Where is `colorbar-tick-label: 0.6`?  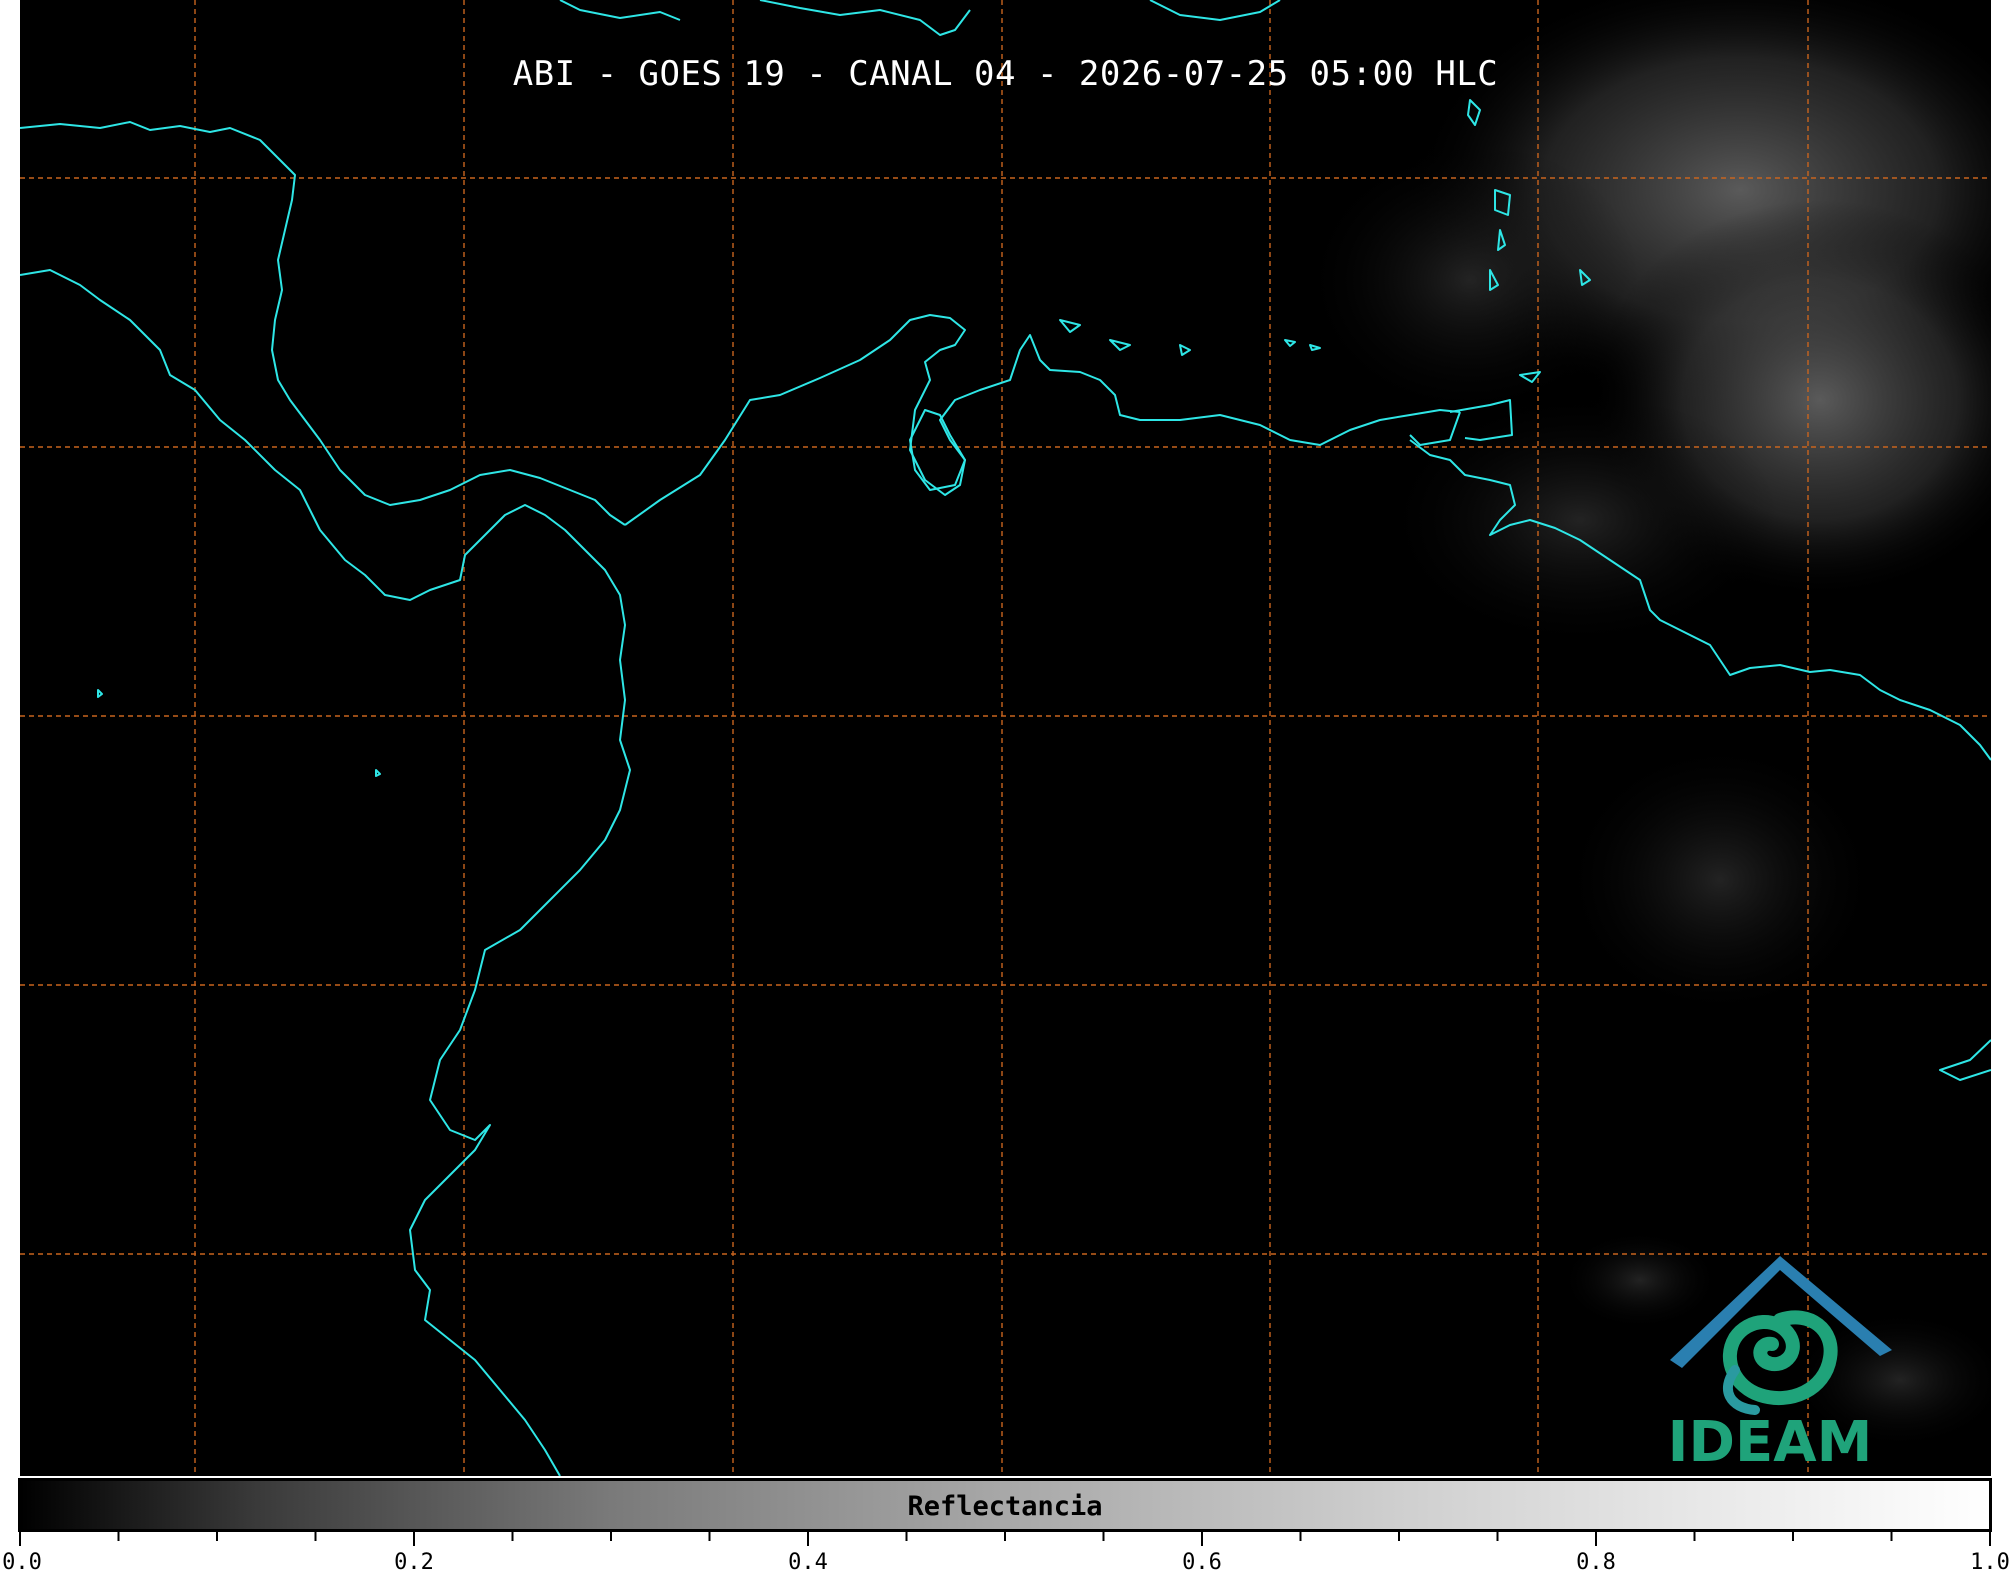
colorbar-tick-label: 0.6 is located at coordinates (1202, 1562).